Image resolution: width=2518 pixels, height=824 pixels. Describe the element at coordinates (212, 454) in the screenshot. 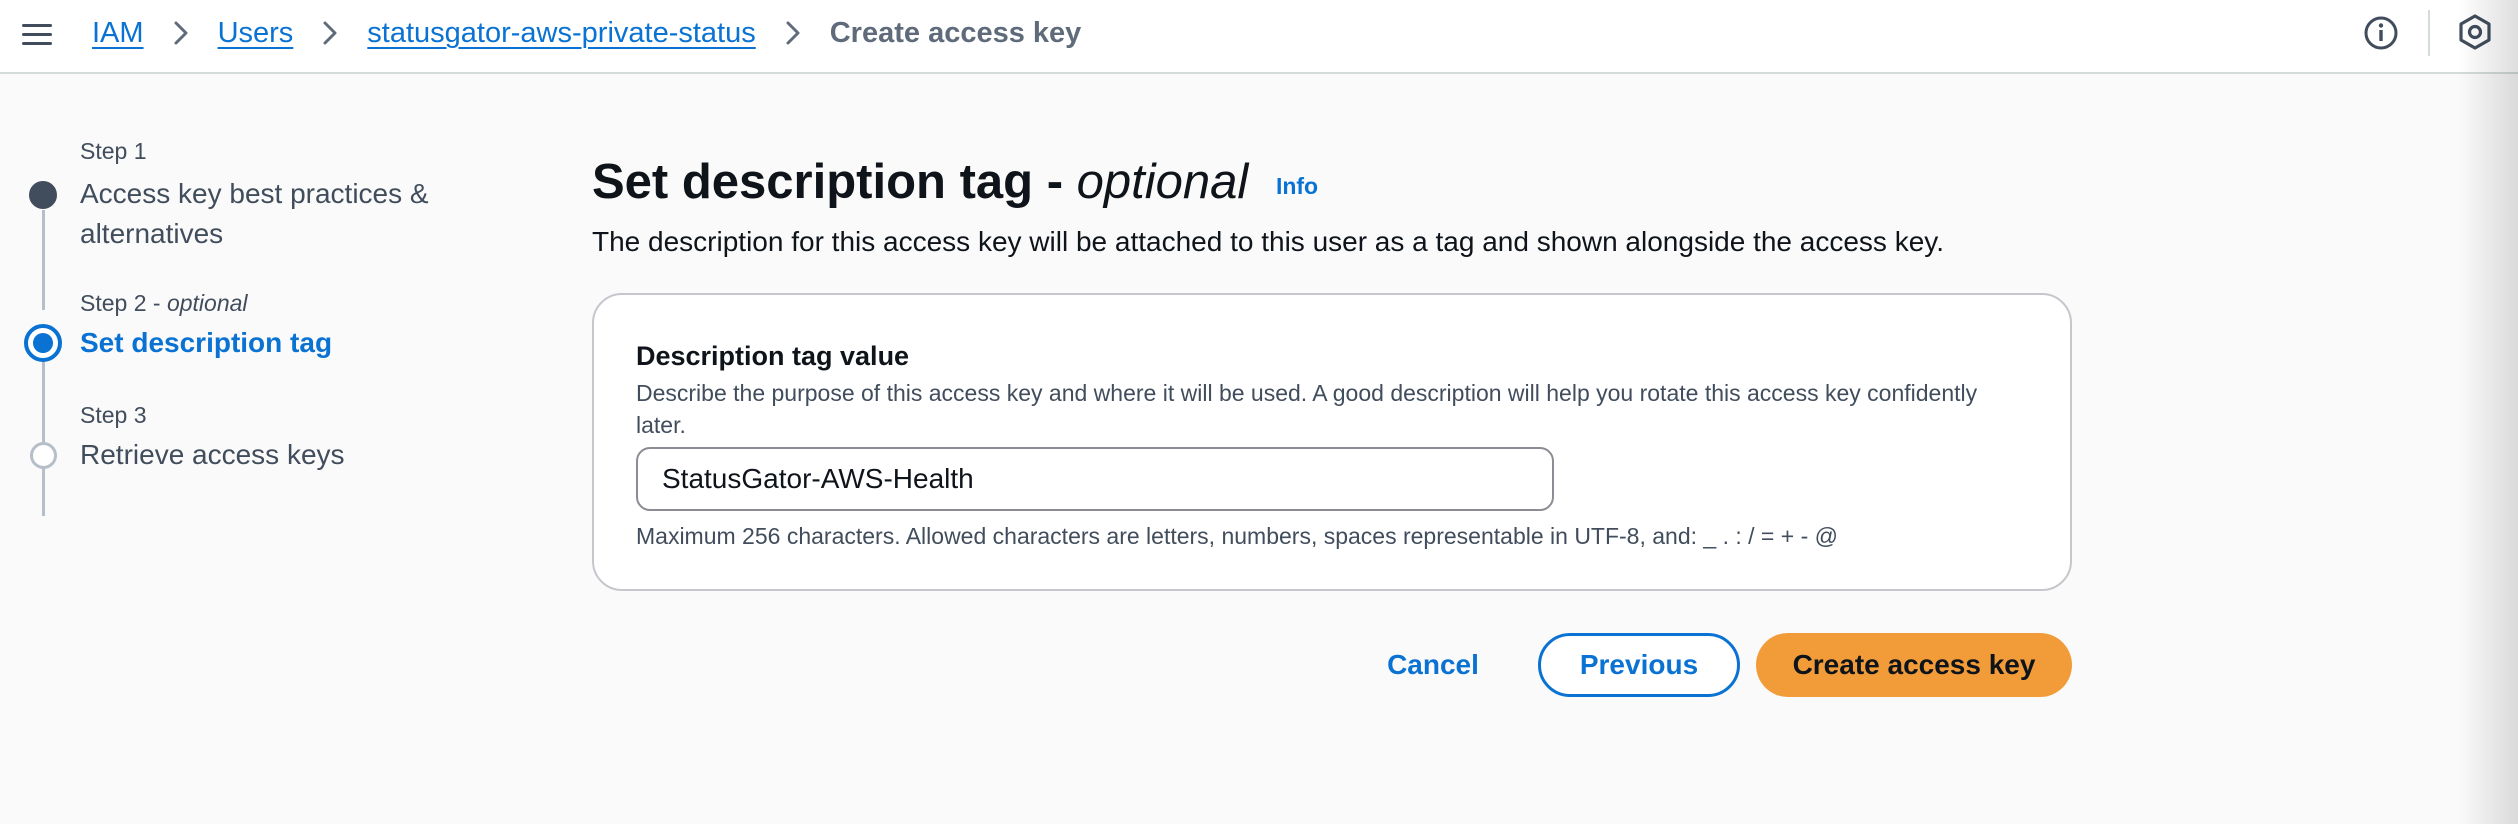

I see `step-3-title: Retrieve access keys` at that location.